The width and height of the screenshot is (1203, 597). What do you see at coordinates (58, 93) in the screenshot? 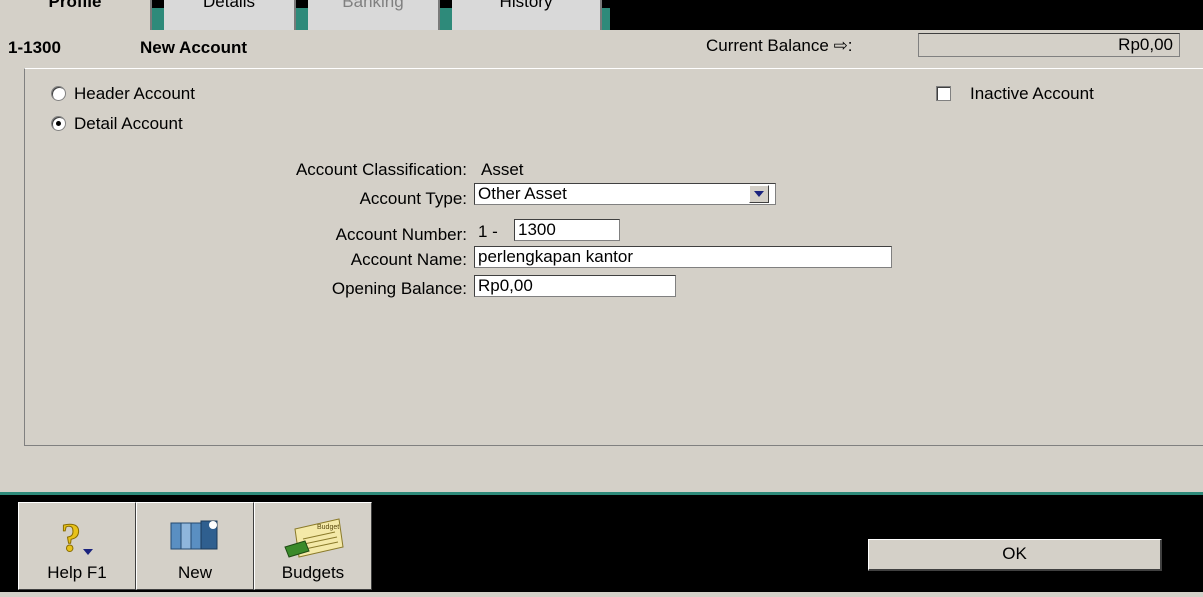
I see `header-account-radio` at bounding box center [58, 93].